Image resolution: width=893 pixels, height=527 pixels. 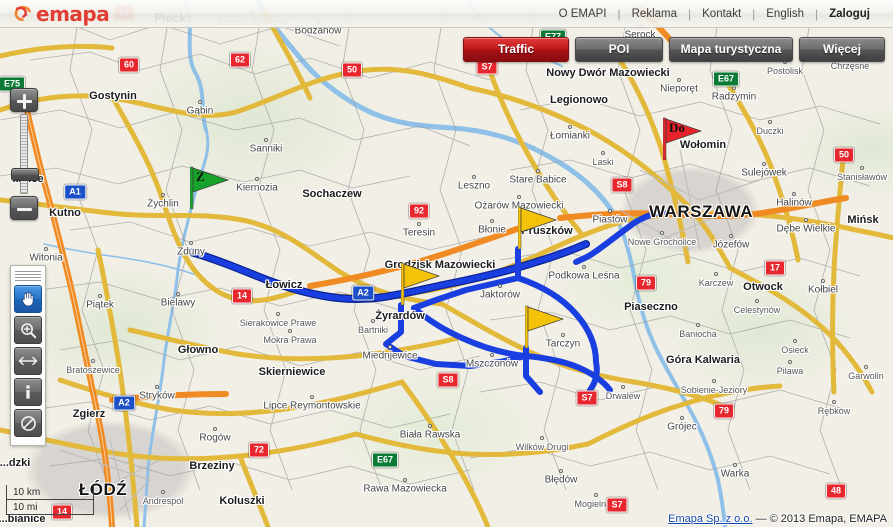 I want to click on emapa-swirl-icon, so click(x=22, y=13).